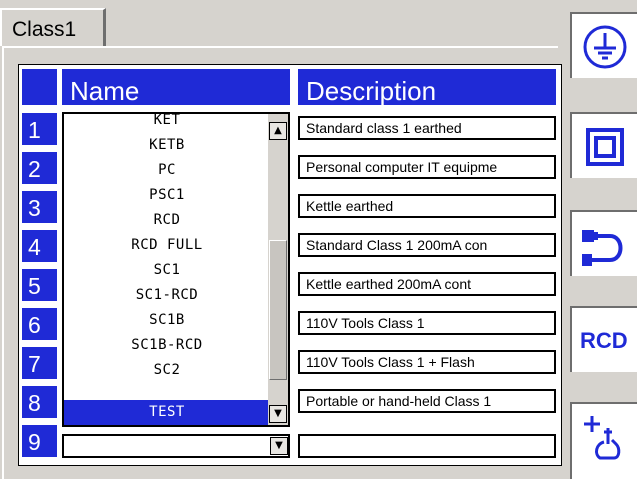 This screenshot has width=637, height=479. Describe the element at coordinates (167, 195) in the screenshot. I see `list-item: PSC1` at that location.